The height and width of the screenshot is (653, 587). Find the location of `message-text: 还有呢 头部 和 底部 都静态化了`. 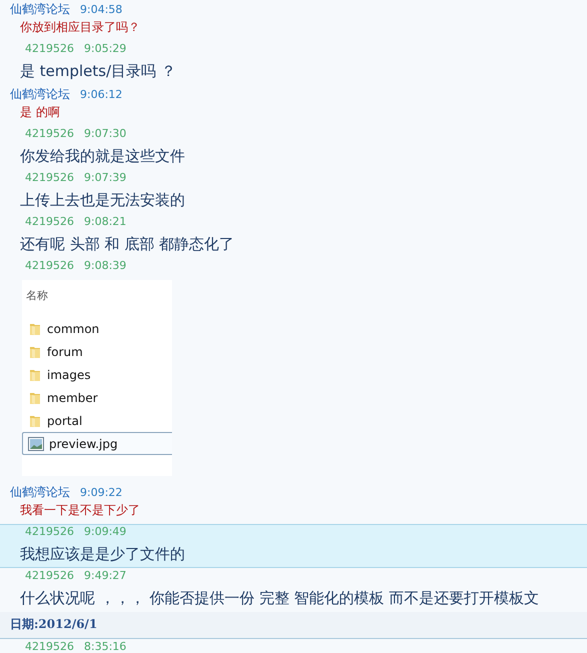

message-text: 还有呢 头部 和 底部 都静态化了 is located at coordinates (127, 244).